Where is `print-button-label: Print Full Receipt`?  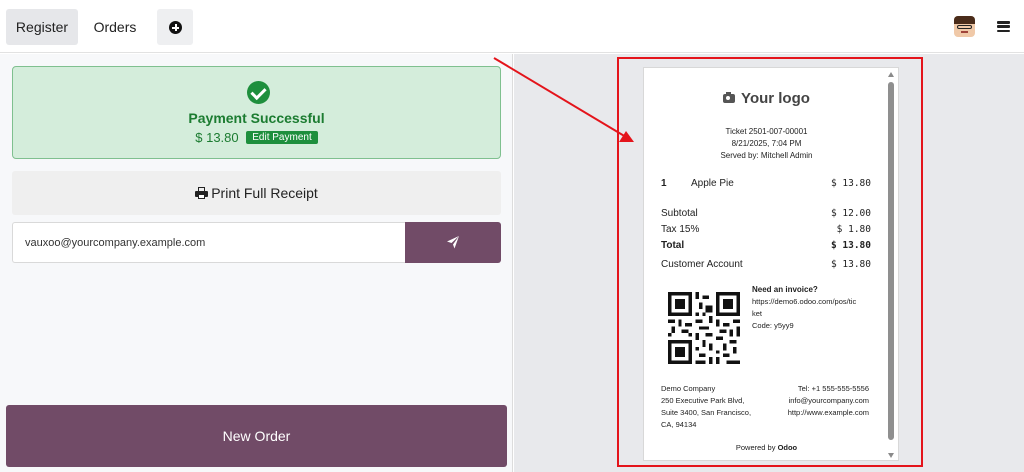 print-button-label: Print Full Receipt is located at coordinates (264, 193).